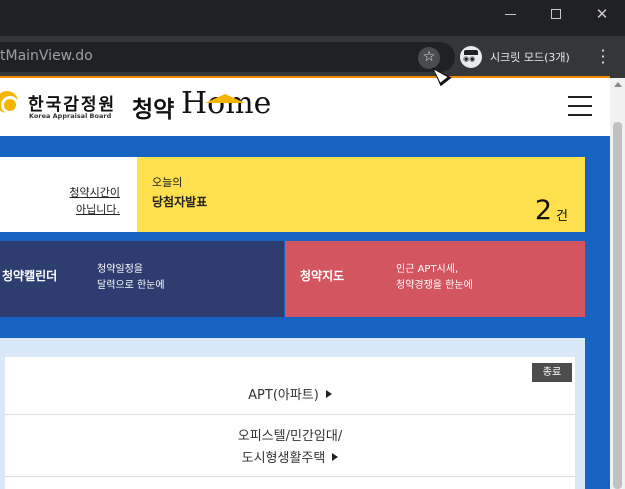  Describe the element at coordinates (226, 103) in the screenshot. I see `brand-suffix: Home` at that location.